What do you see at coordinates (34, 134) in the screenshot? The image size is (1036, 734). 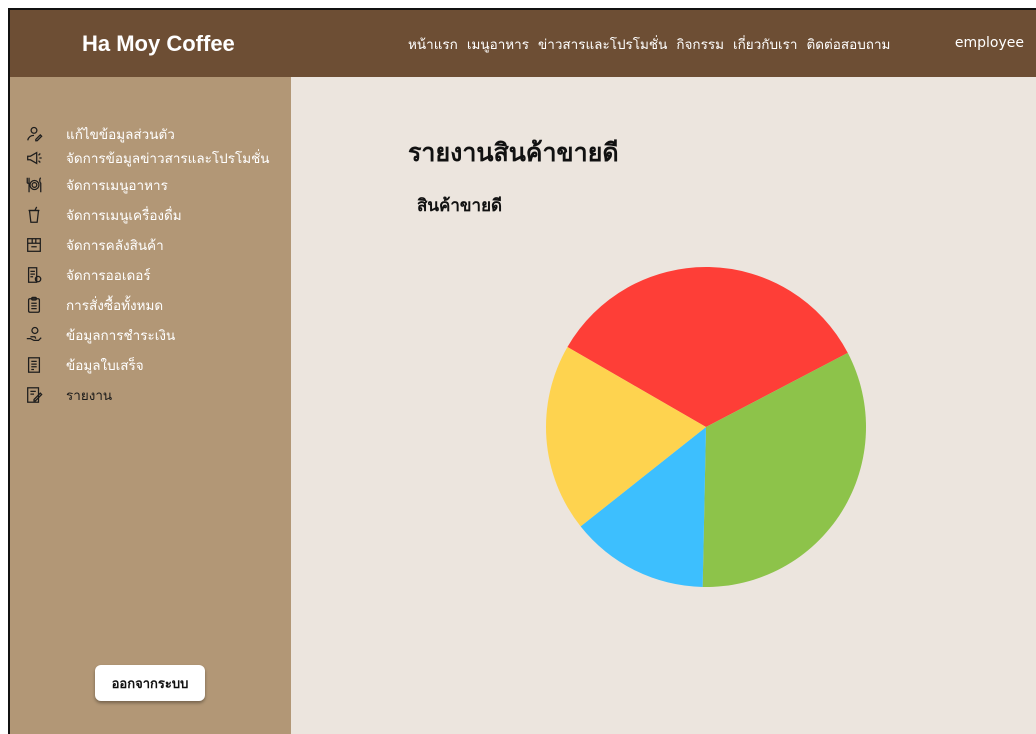 I see `edit-profile-icon` at bounding box center [34, 134].